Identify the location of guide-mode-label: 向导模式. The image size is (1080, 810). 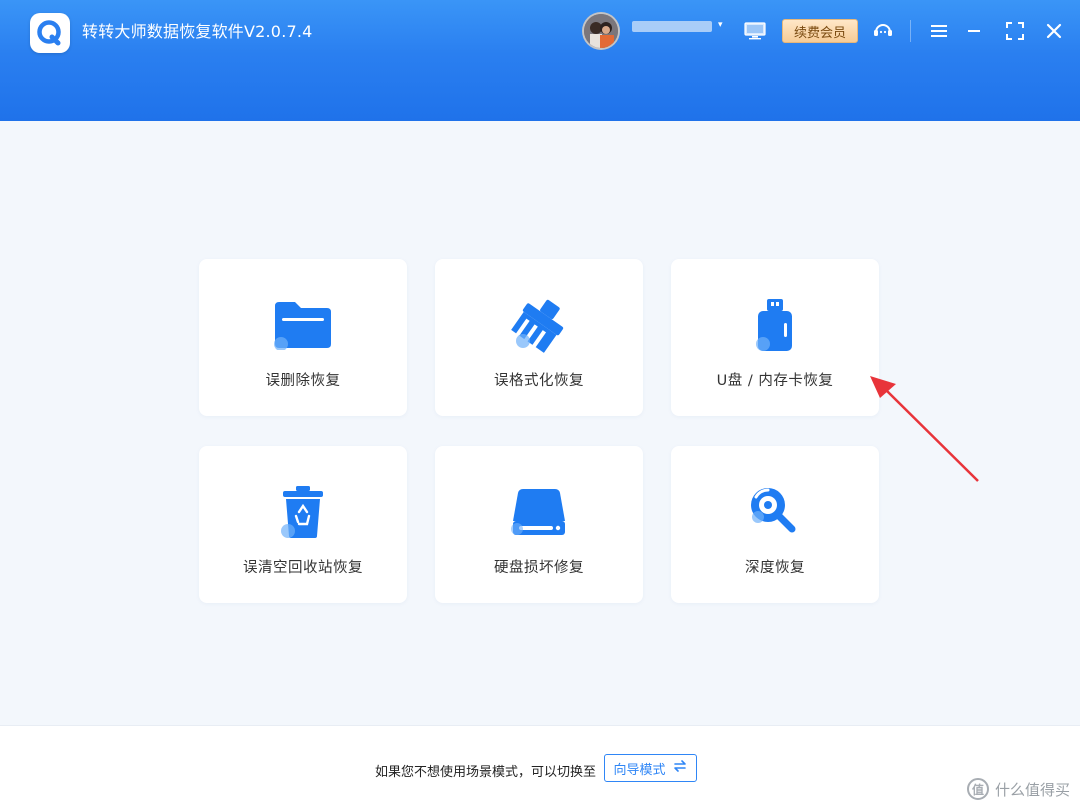
(639, 770).